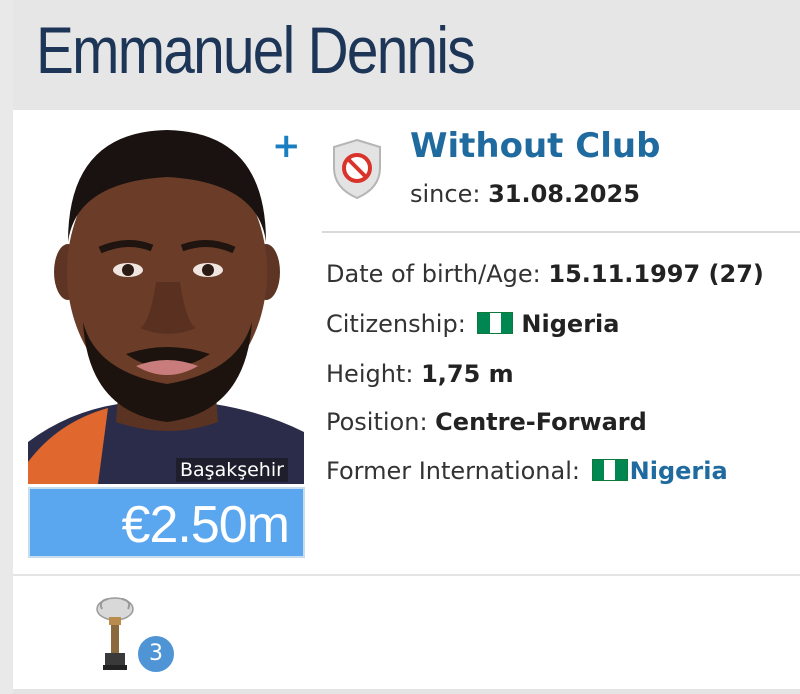  I want to click on no-club-shield-icon, so click(357, 169).